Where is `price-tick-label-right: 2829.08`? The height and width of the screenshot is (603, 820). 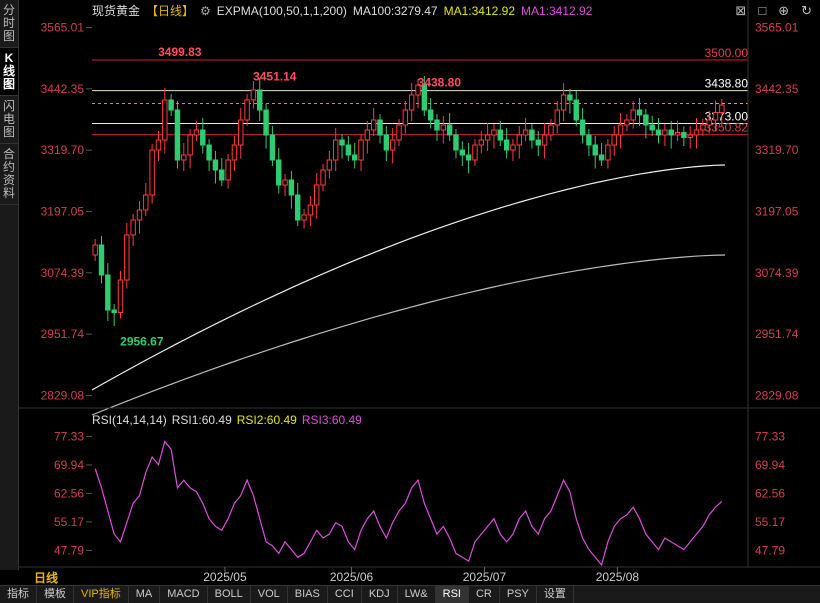
price-tick-label-right: 2829.08 is located at coordinates (777, 395).